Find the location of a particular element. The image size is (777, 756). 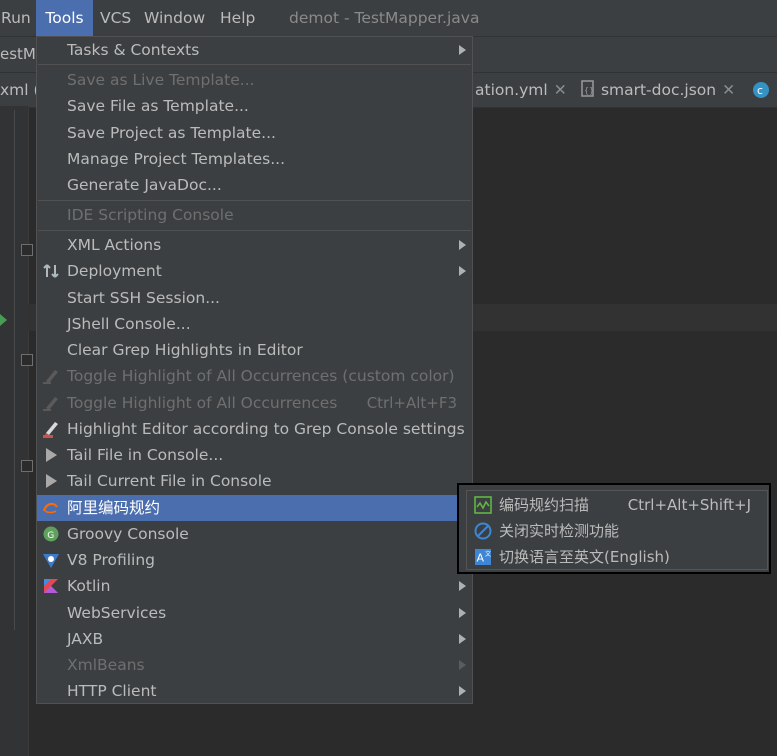

menu-item-deployment: Deployment is located at coordinates (254, 271).